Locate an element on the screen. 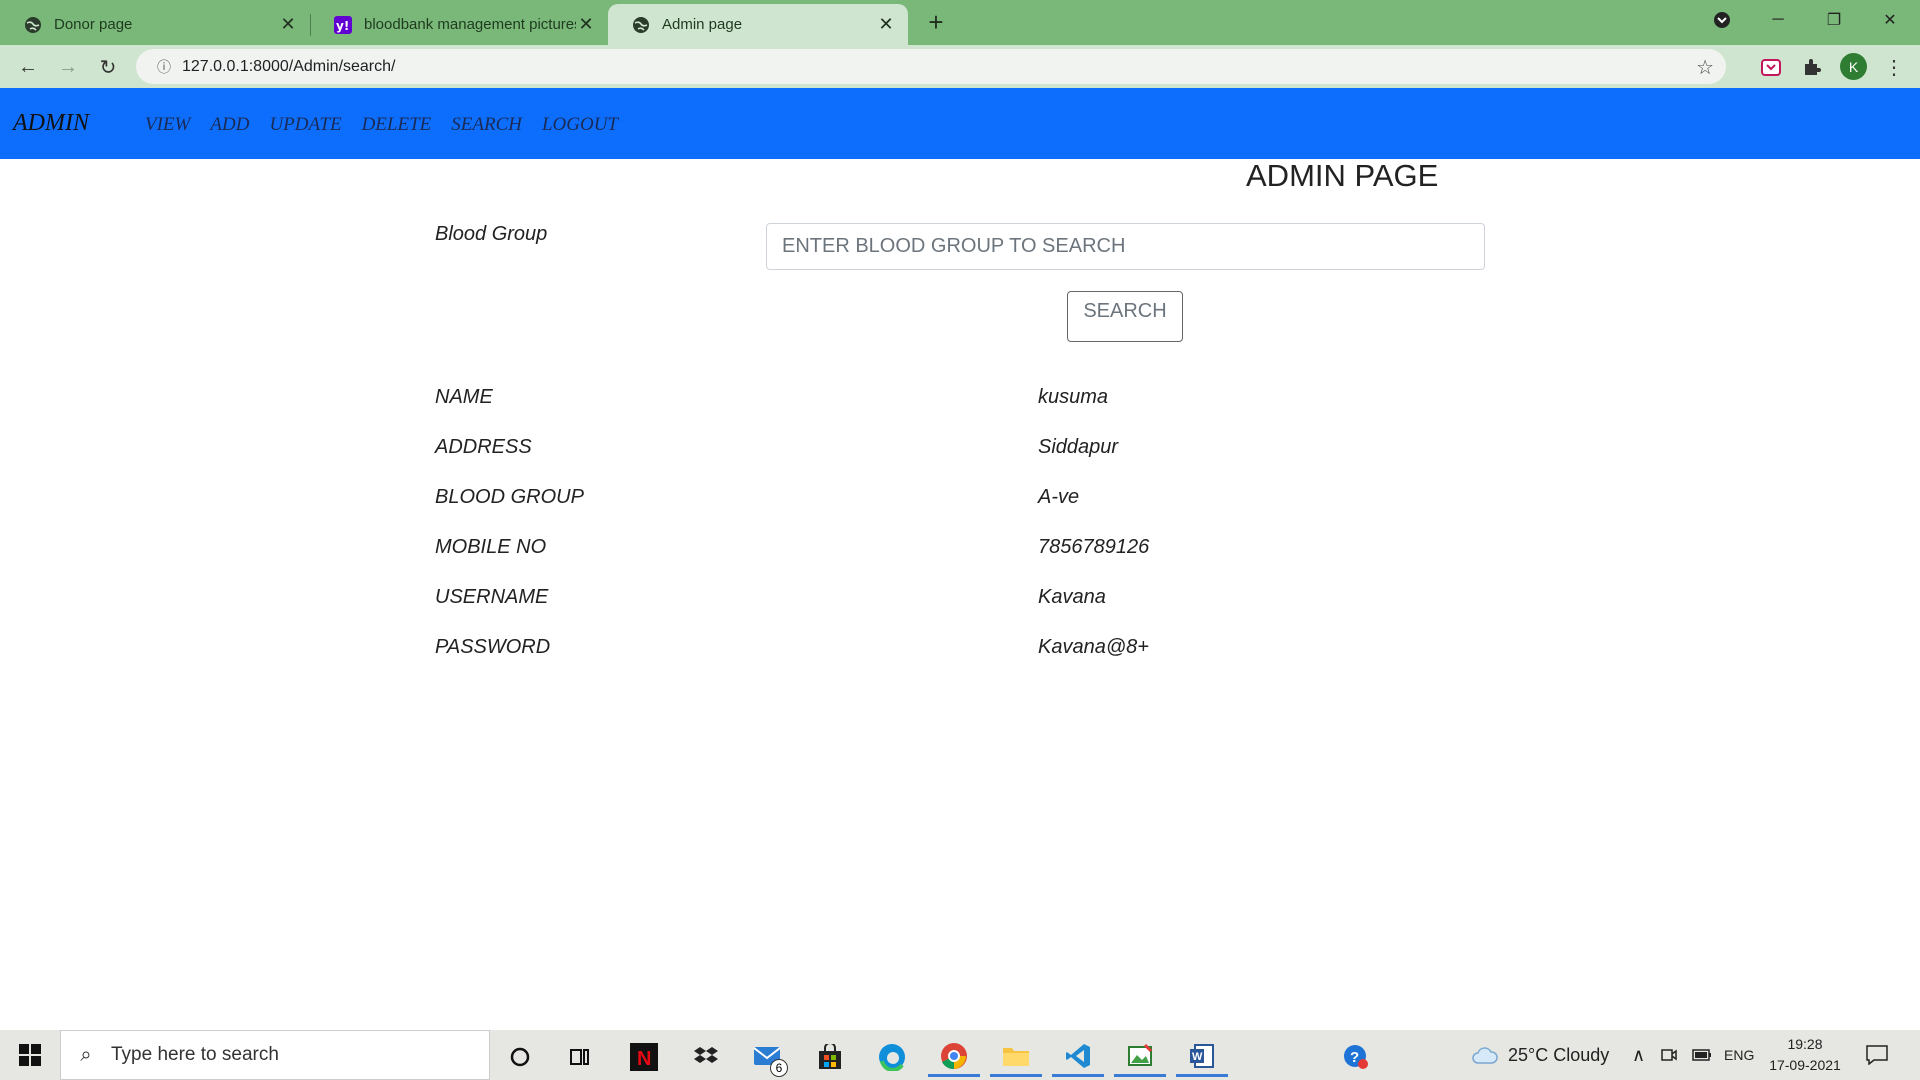  nav-link-logout: LOGOUT is located at coordinates (580, 125).